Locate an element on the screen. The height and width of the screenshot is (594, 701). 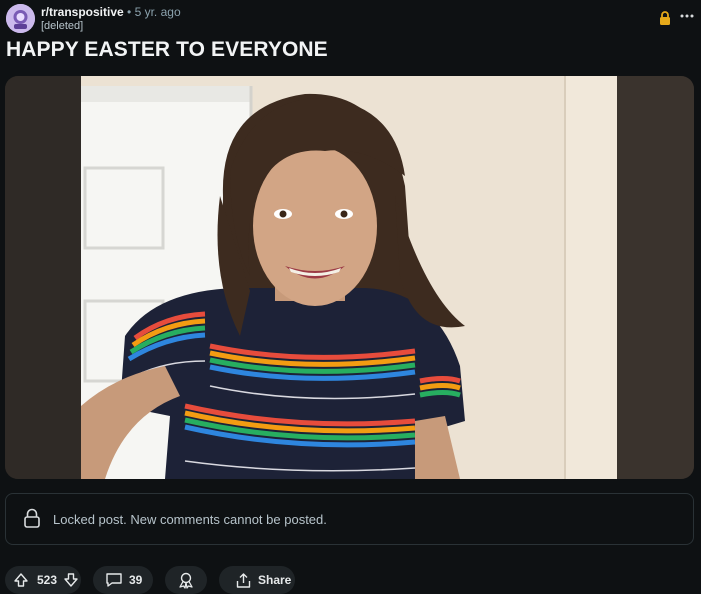
award-button is located at coordinates (186, 580).